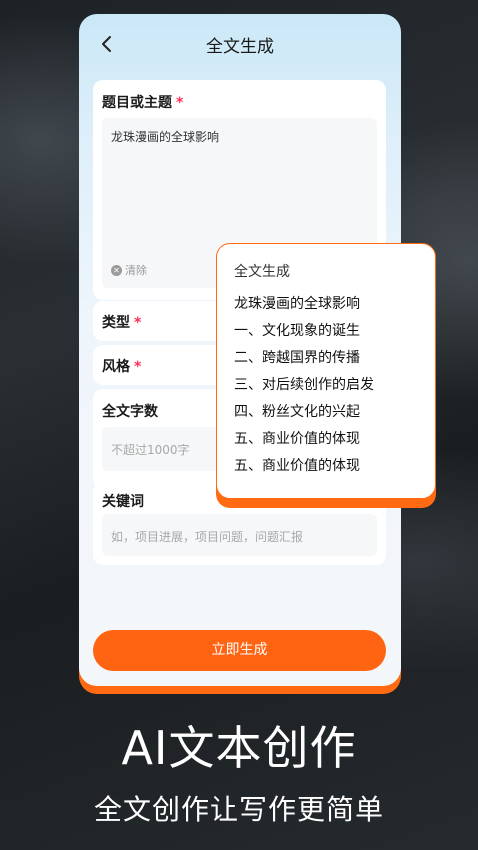  I want to click on promo-headline: AI文本创作, so click(239, 748).